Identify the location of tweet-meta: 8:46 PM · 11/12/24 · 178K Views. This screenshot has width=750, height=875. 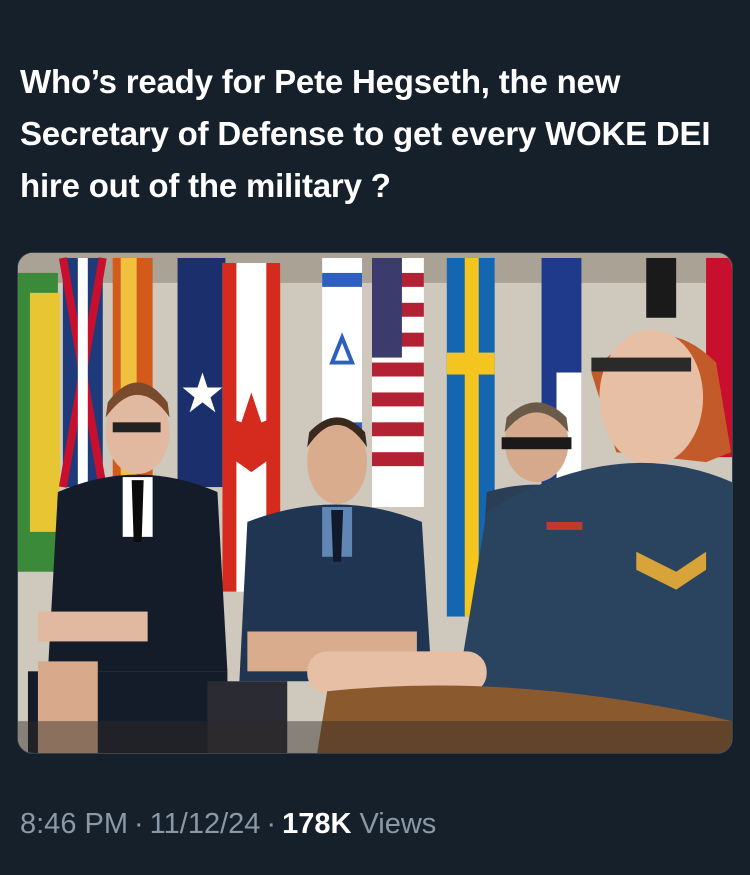
(228, 824).